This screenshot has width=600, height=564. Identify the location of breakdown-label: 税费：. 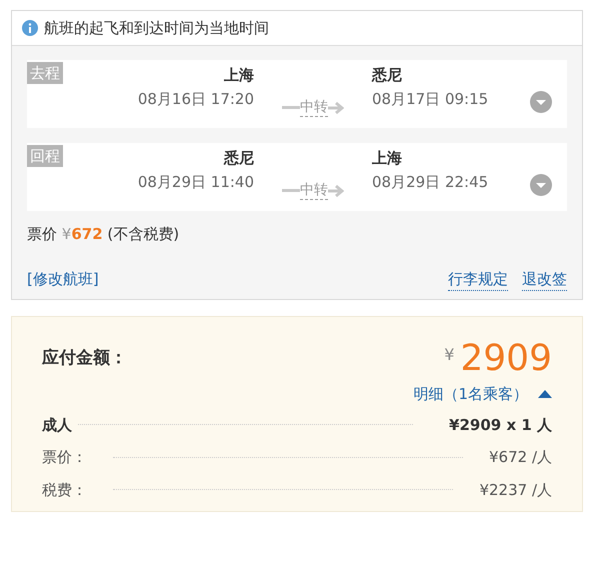
(64, 490).